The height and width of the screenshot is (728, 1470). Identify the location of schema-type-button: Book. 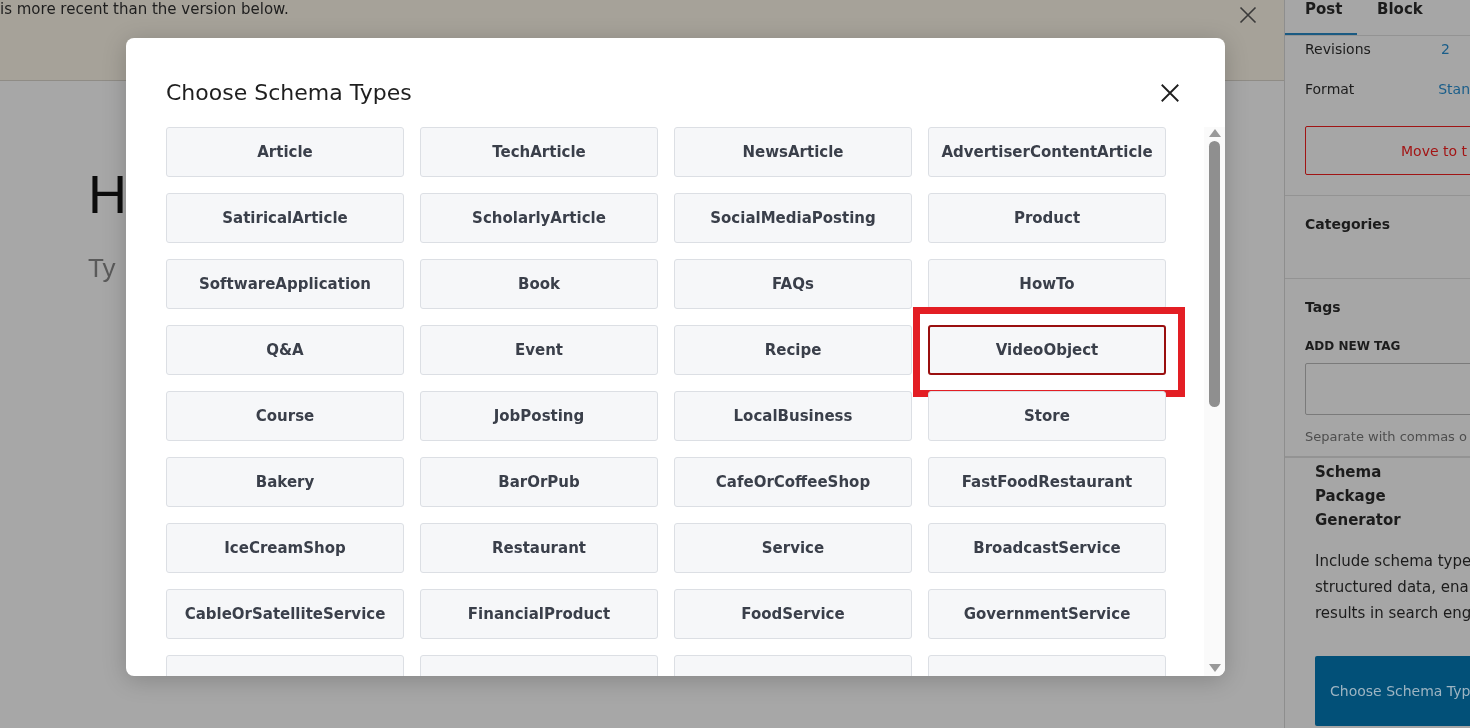
(539, 284).